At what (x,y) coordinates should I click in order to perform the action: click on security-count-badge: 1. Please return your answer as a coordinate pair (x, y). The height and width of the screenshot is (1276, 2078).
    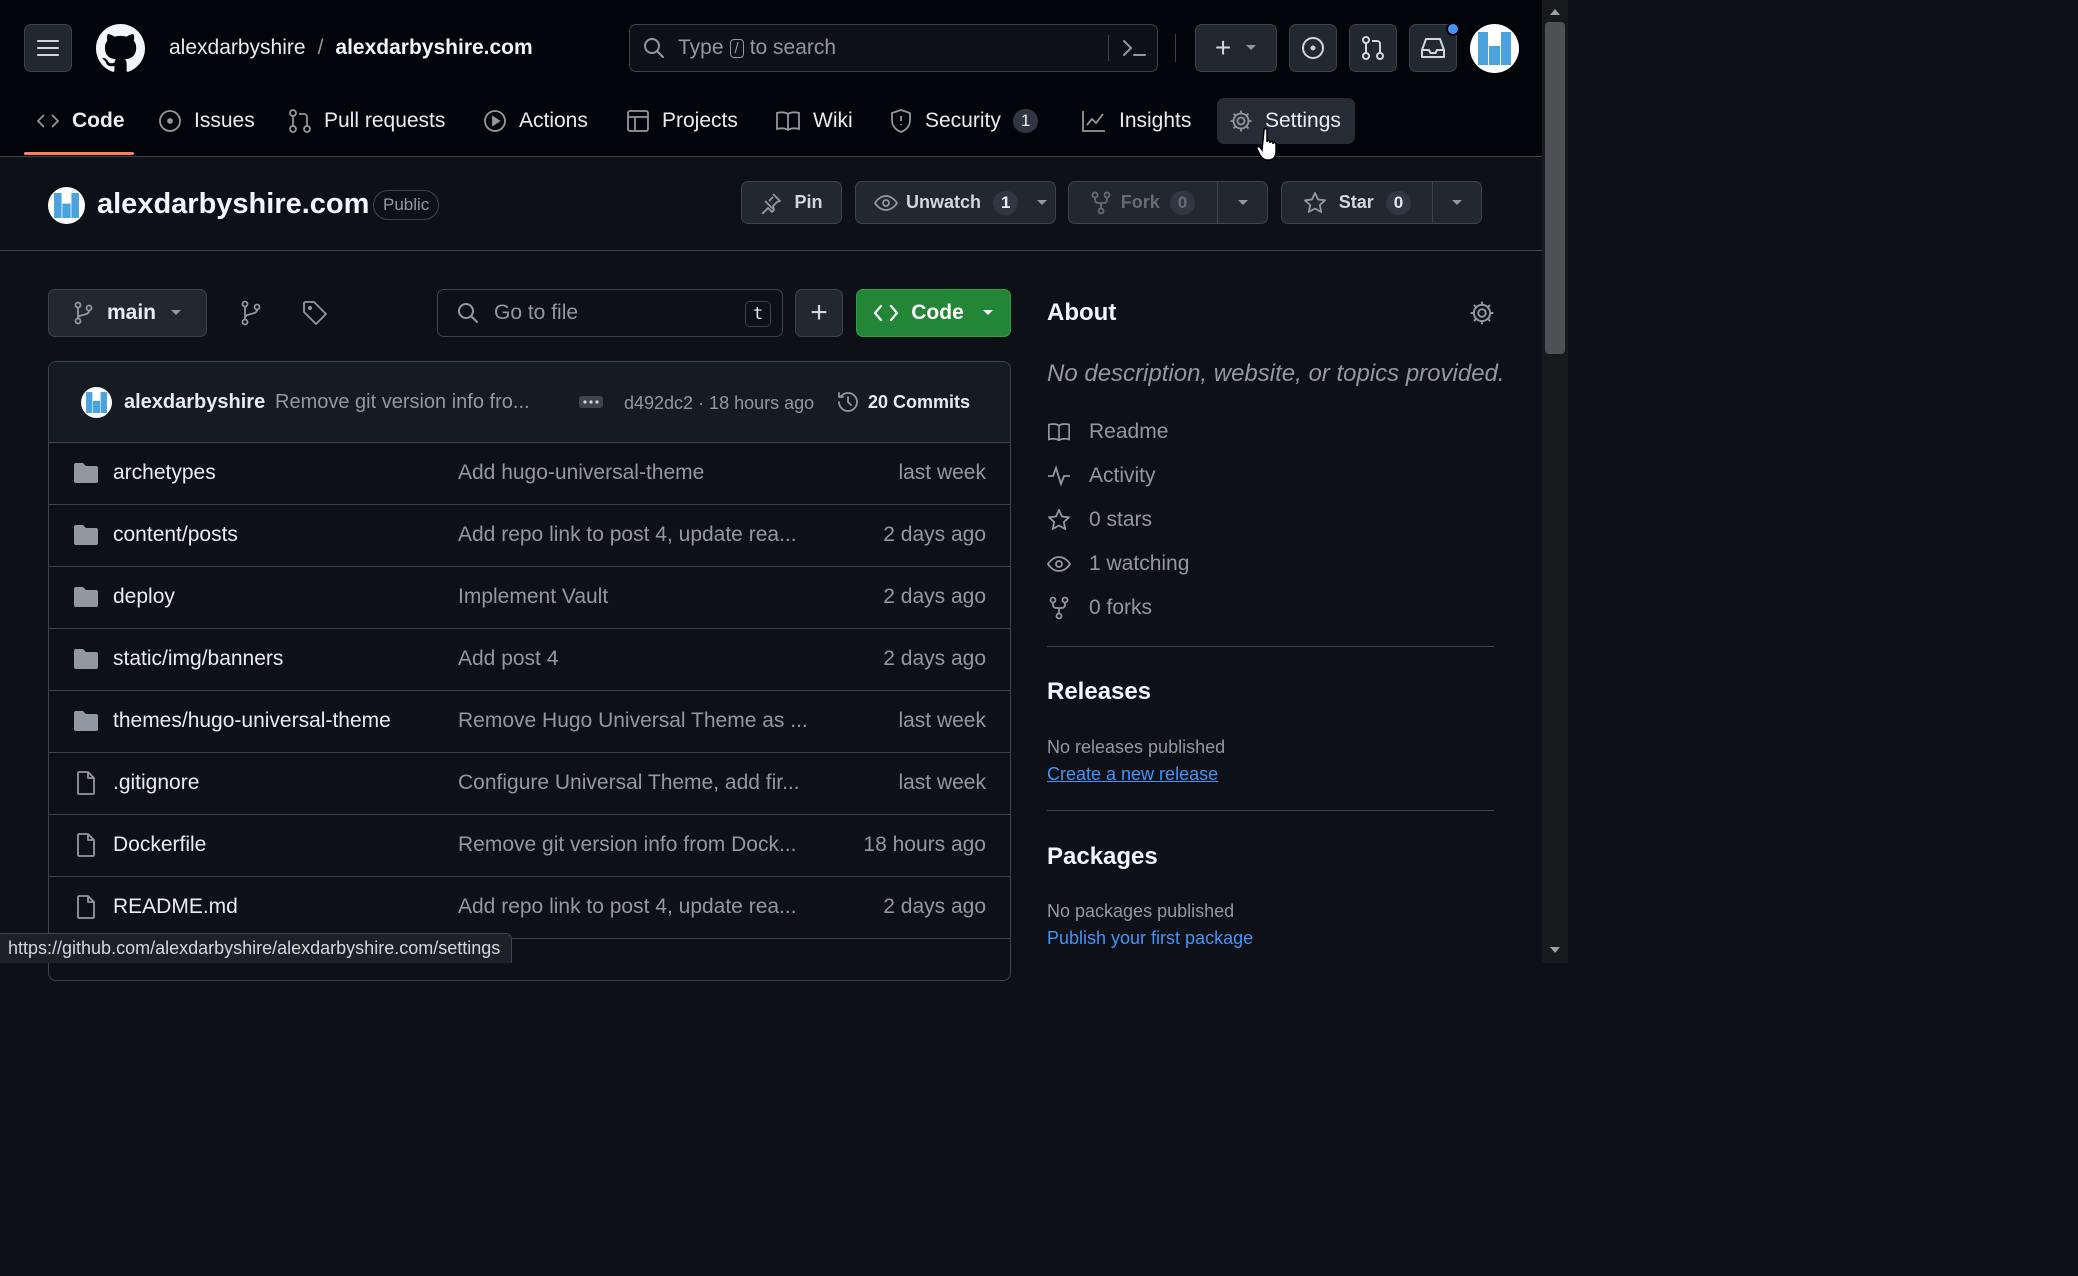
    Looking at the image, I should click on (1025, 121).